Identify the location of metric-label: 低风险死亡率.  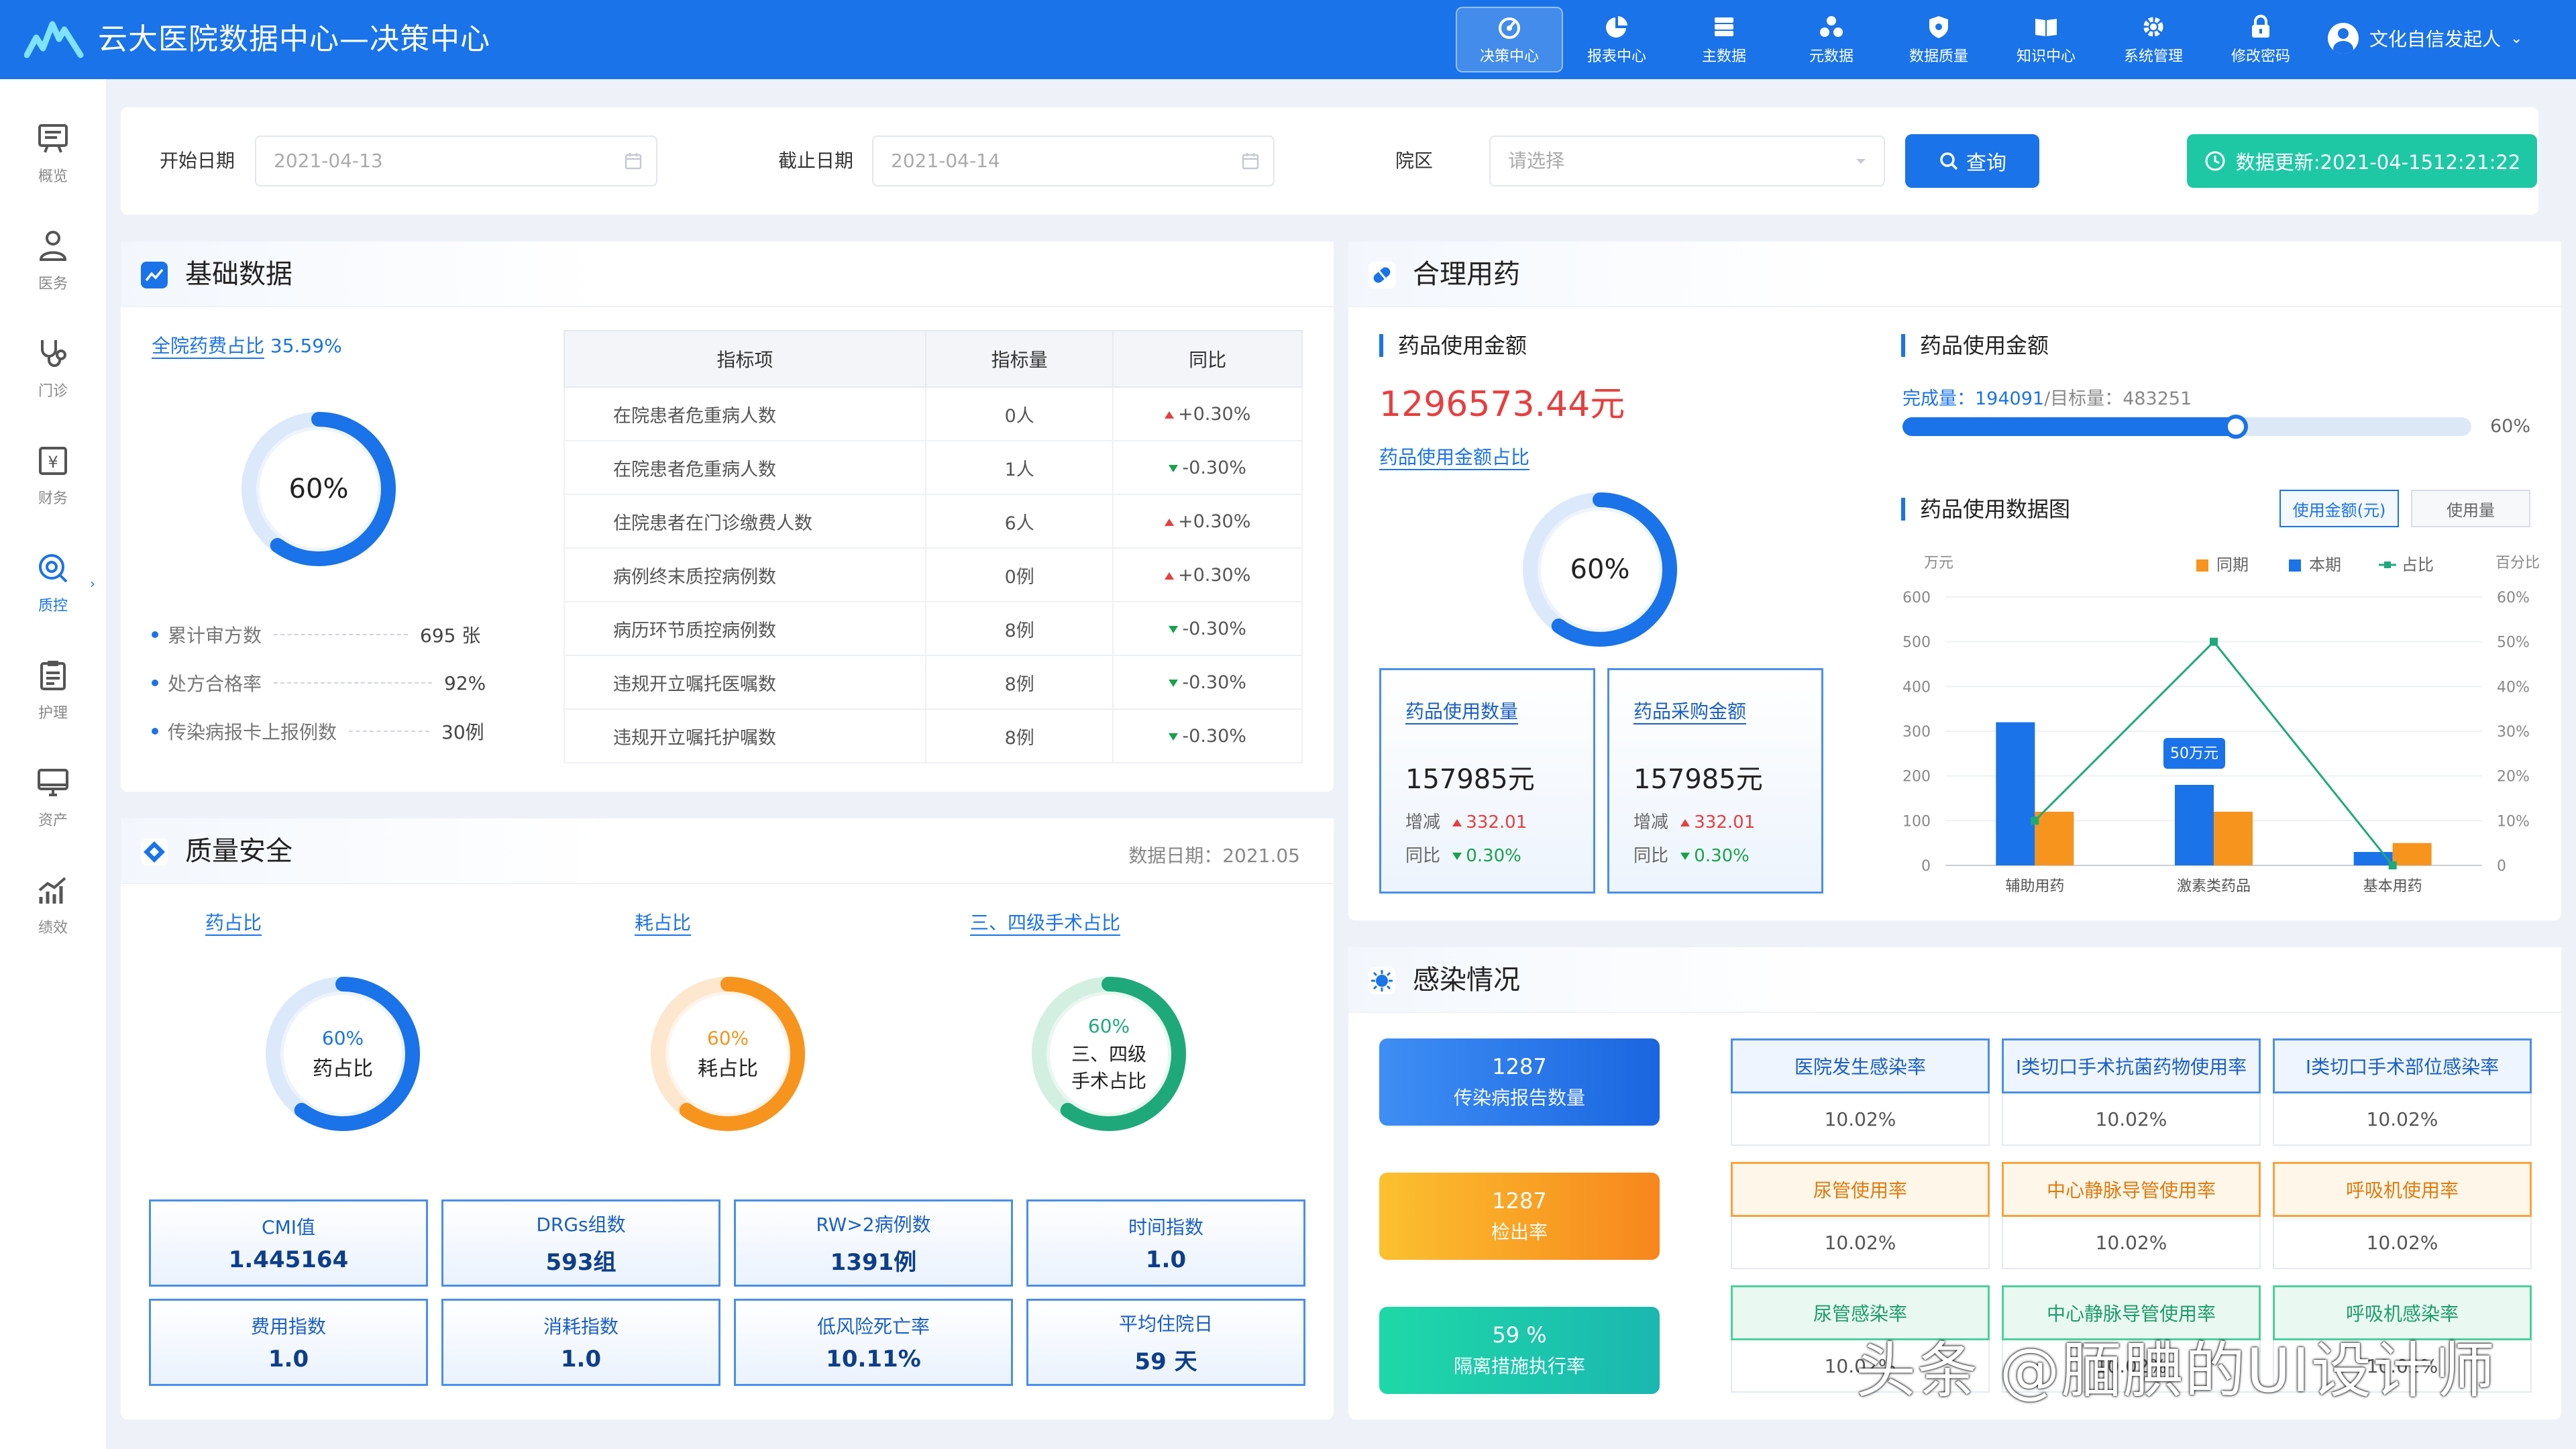
(873, 1327).